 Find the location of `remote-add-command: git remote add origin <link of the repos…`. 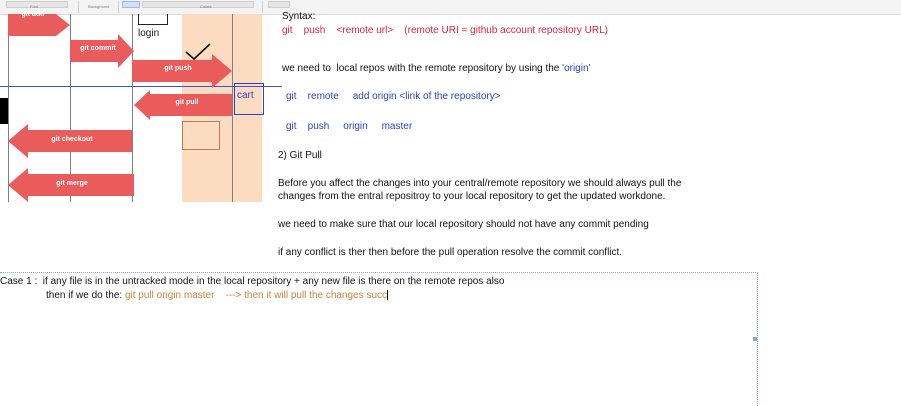

remote-add-command: git remote add origin <link of the repos… is located at coordinates (393, 96).